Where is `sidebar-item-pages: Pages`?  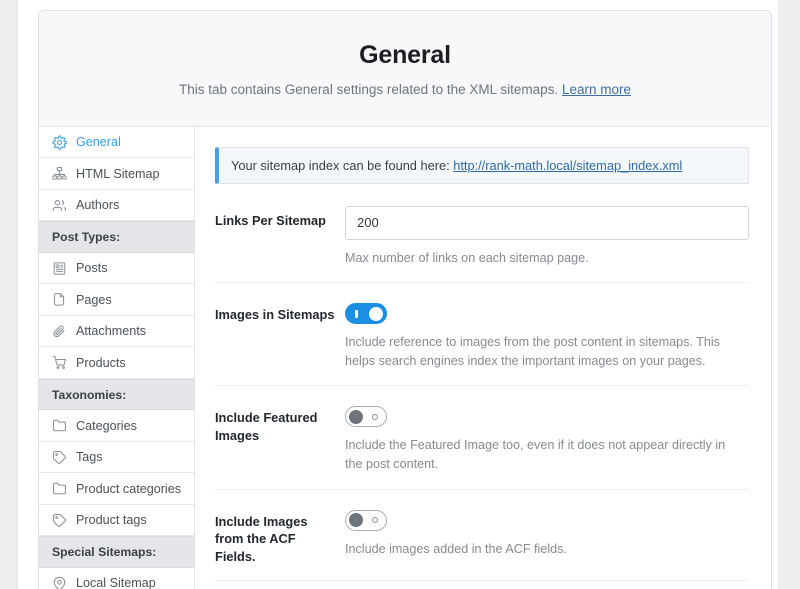 sidebar-item-pages: Pages is located at coordinates (116, 300).